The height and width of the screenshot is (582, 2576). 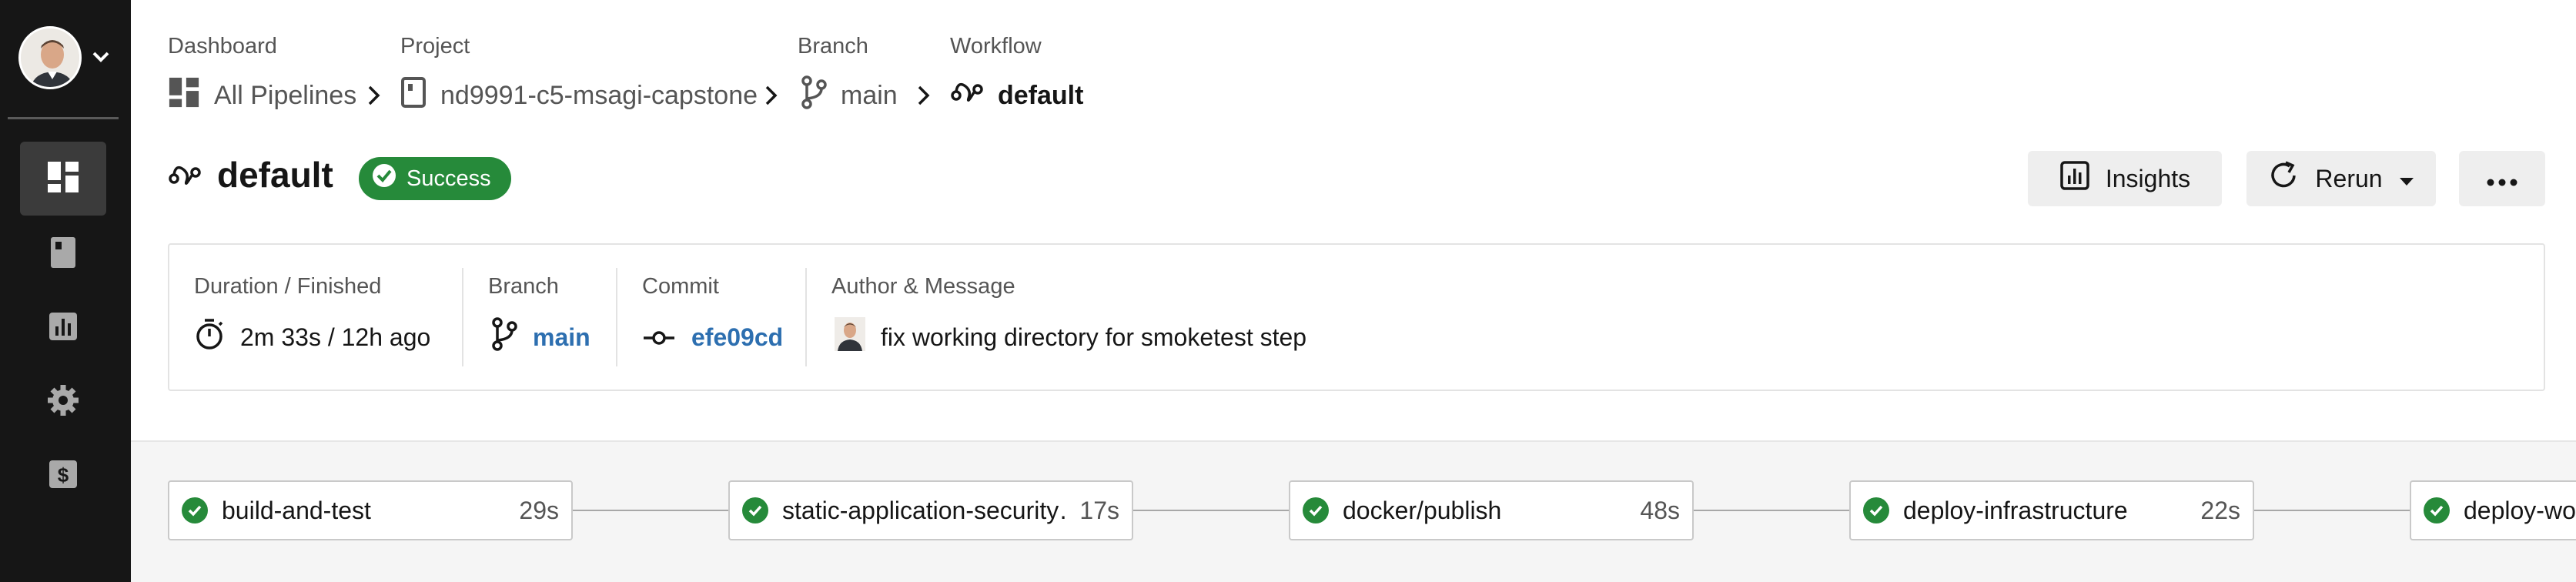 What do you see at coordinates (1094, 337) in the screenshot?
I see `commit-message: fix working directory for smoketest step` at bounding box center [1094, 337].